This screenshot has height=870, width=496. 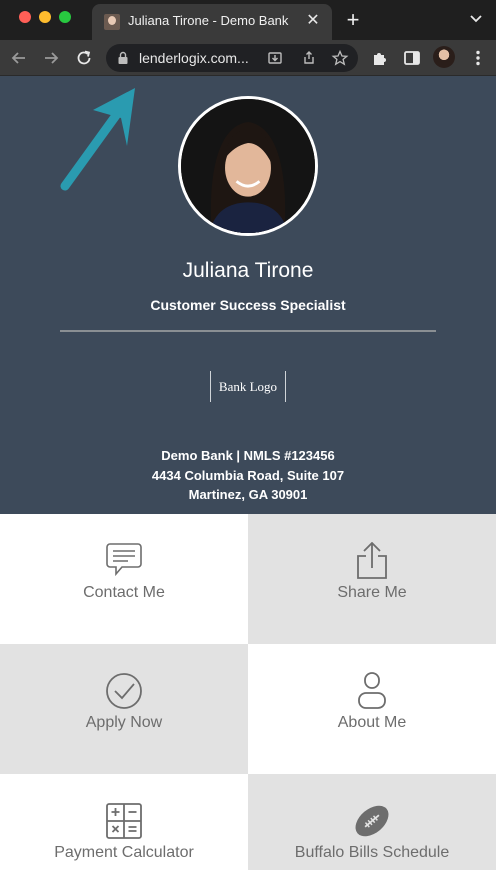 What do you see at coordinates (313, 21) in the screenshot?
I see `close-tab-icon: ✕` at bounding box center [313, 21].